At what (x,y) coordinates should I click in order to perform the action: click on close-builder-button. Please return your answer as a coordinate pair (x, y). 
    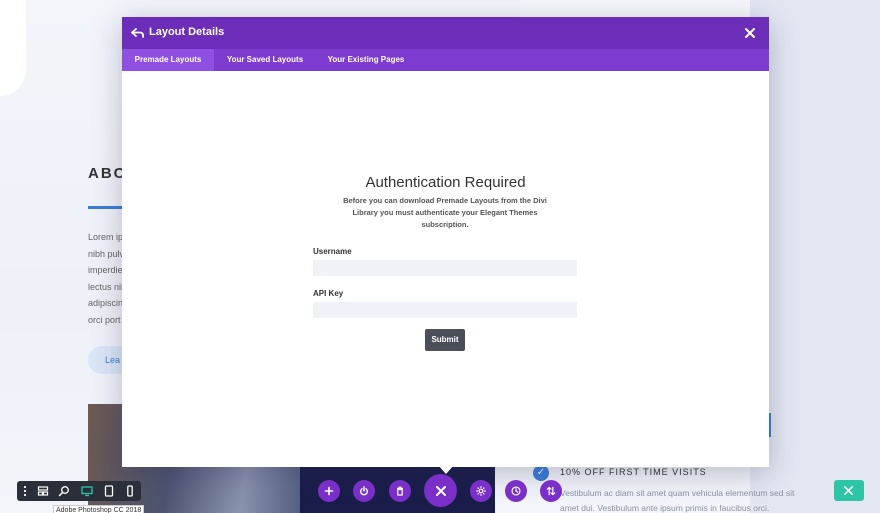
    Looking at the image, I should click on (440, 490).